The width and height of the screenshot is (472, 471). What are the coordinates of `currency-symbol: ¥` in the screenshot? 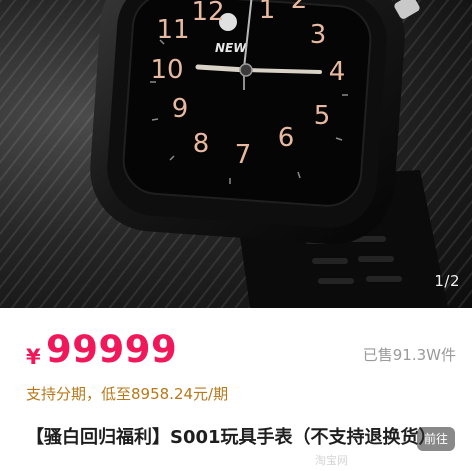 It's located at (33, 357).